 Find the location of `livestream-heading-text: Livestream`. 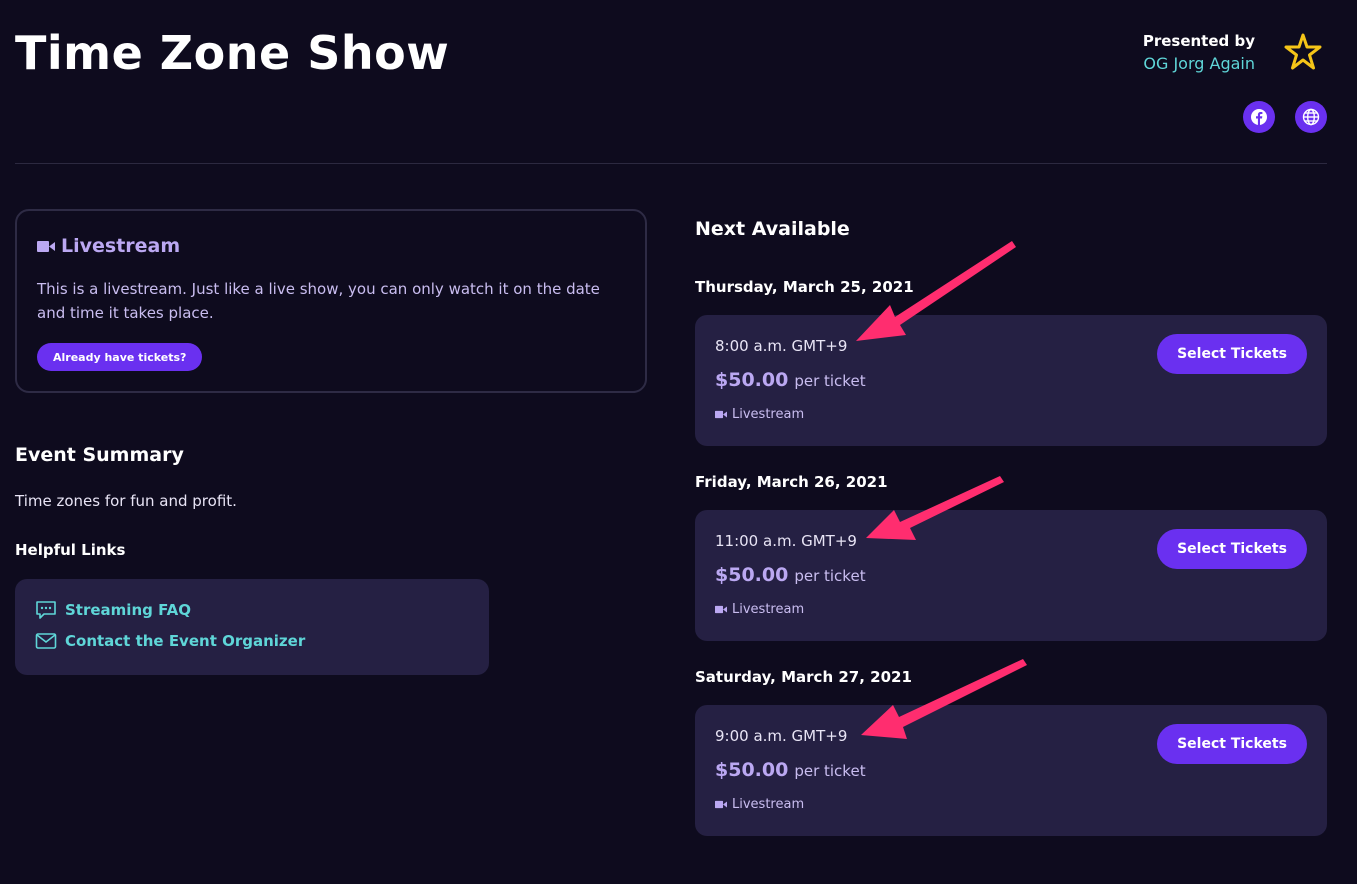

livestream-heading-text: Livestream is located at coordinates (121, 246).